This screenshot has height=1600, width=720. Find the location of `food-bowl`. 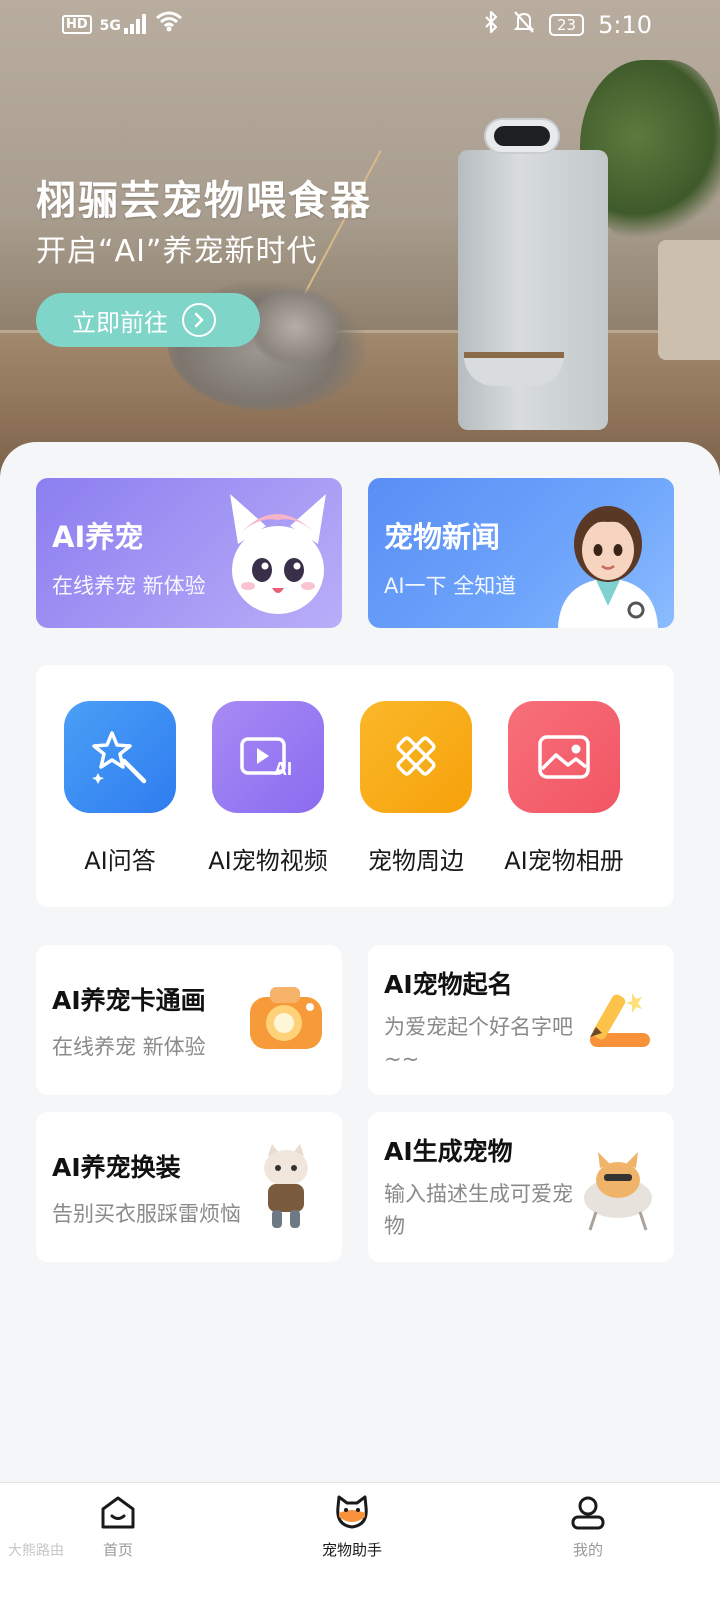

food-bowl is located at coordinates (514, 369).